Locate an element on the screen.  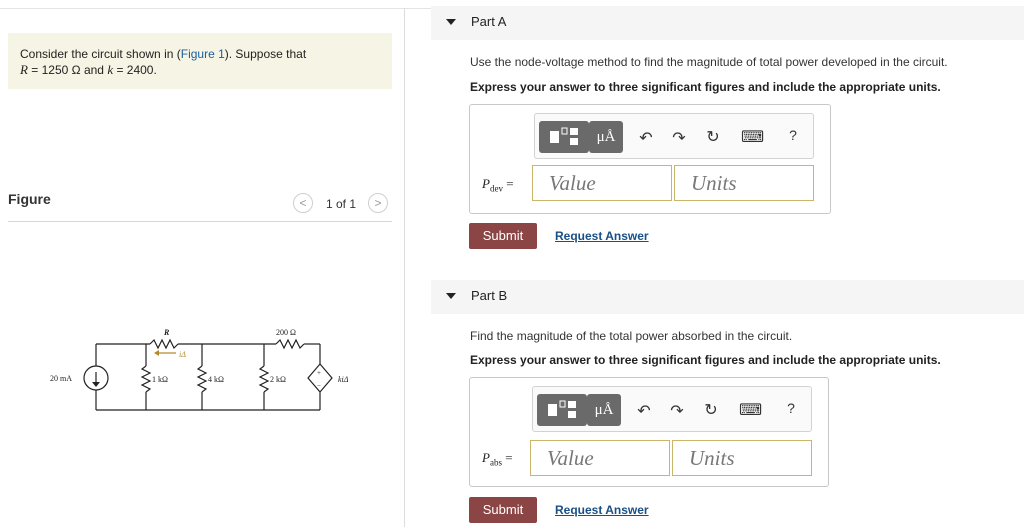
label-ia: iΔ is located at coordinates (182, 354).